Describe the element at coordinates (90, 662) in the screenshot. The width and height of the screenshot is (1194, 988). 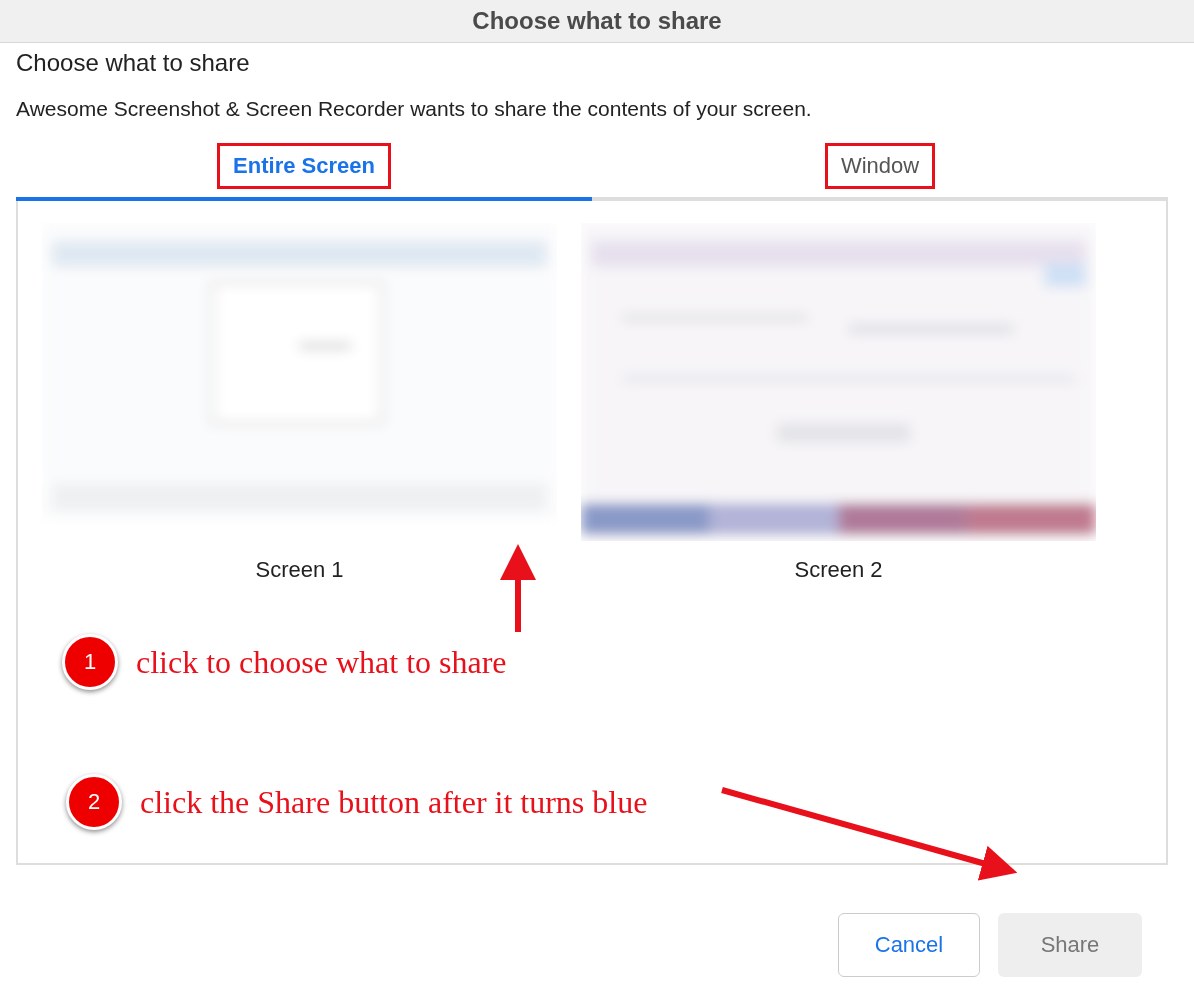
I see `step-badge: 1` at that location.